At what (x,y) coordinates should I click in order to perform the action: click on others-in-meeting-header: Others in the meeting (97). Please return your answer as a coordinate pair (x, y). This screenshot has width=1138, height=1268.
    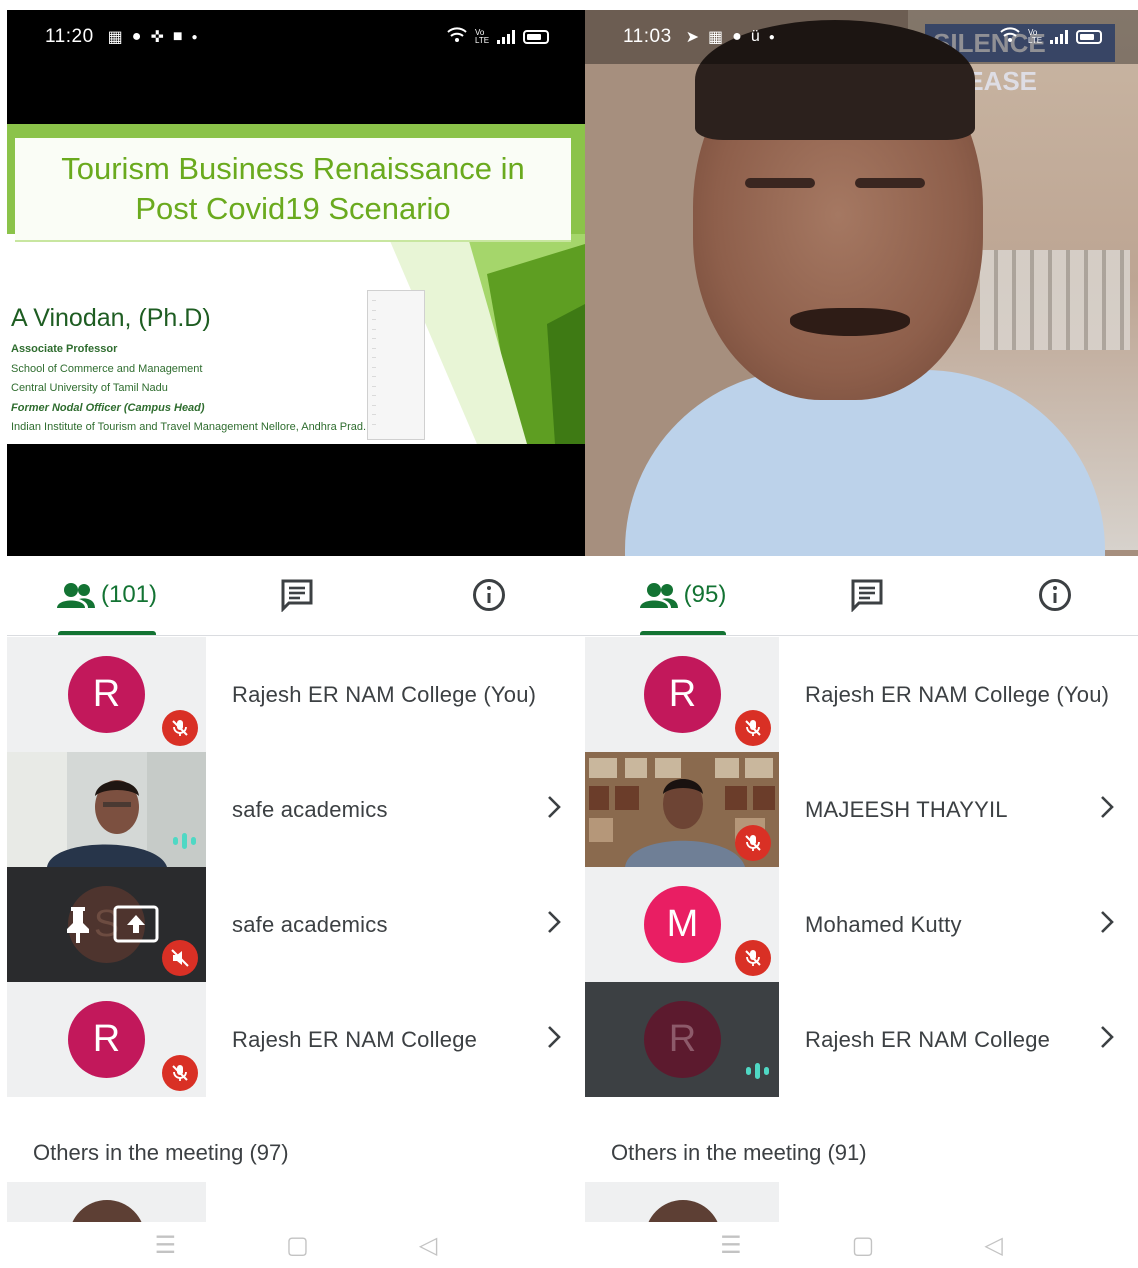
    Looking at the image, I should click on (161, 1152).